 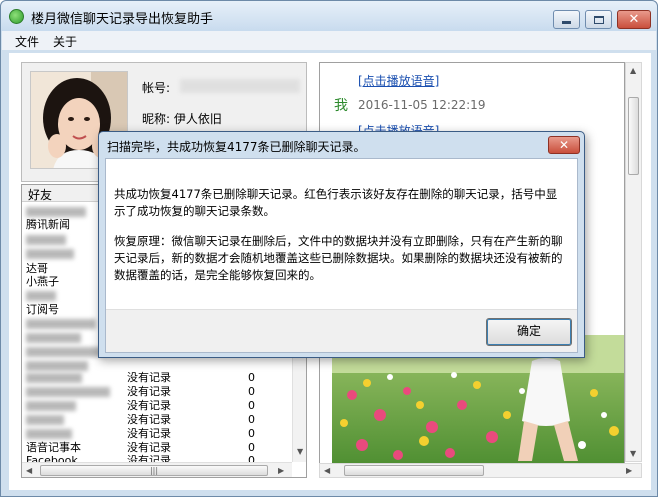 I want to click on dialog-close-button: ✕, so click(x=564, y=145).